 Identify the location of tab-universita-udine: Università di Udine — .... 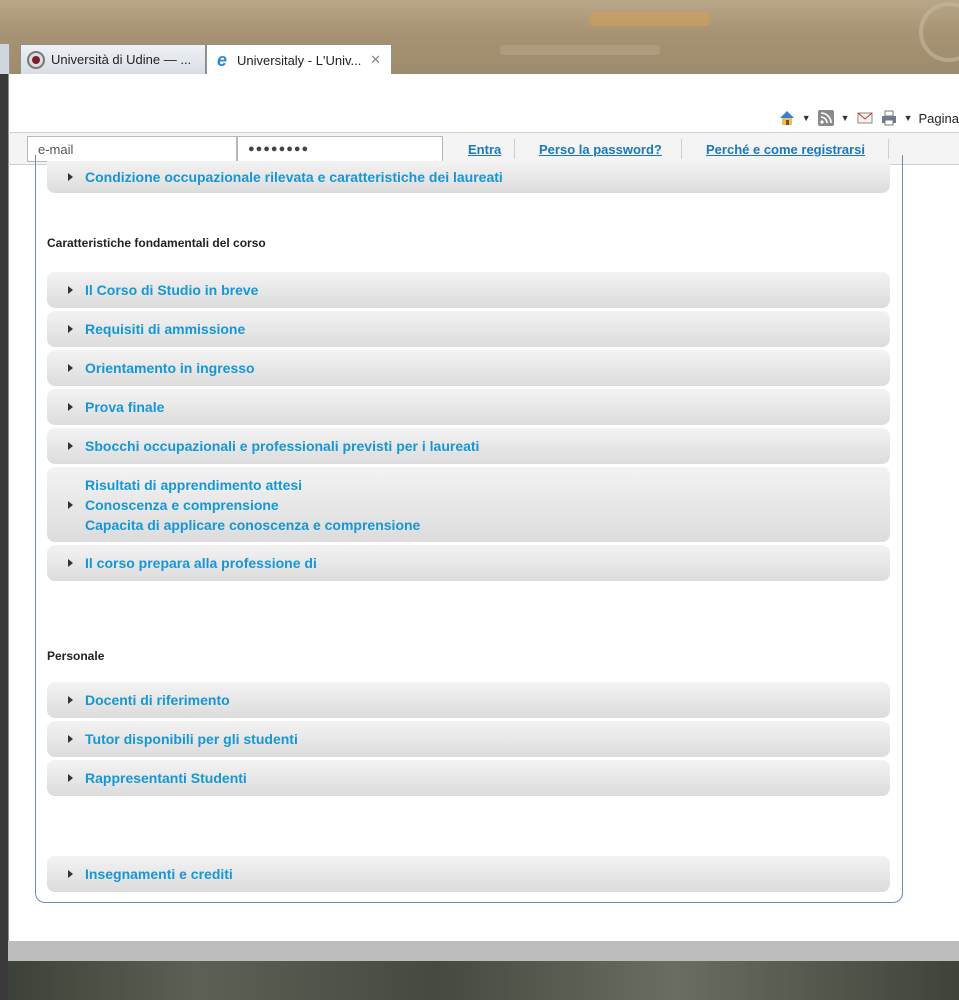
(113, 59).